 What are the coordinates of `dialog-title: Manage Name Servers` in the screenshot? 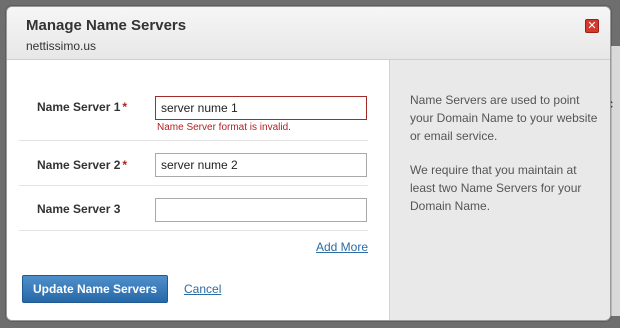 It's located at (106, 25).